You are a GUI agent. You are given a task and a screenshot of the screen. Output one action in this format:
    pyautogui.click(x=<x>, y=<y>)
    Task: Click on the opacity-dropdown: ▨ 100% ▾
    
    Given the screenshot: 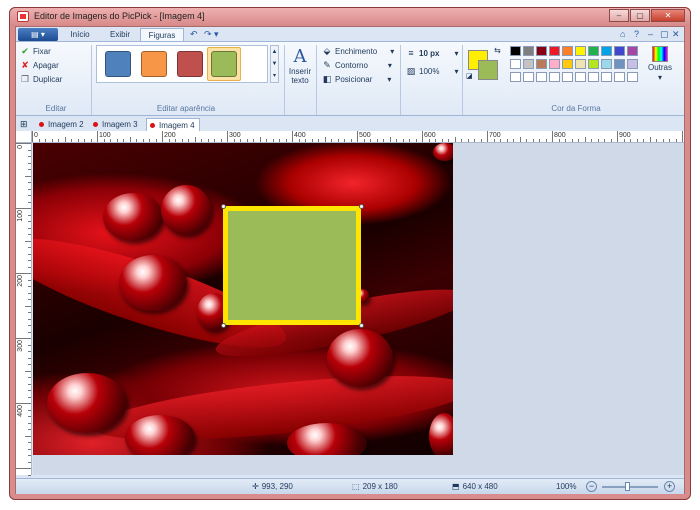 What is the action you would take?
    pyautogui.click(x=432, y=71)
    